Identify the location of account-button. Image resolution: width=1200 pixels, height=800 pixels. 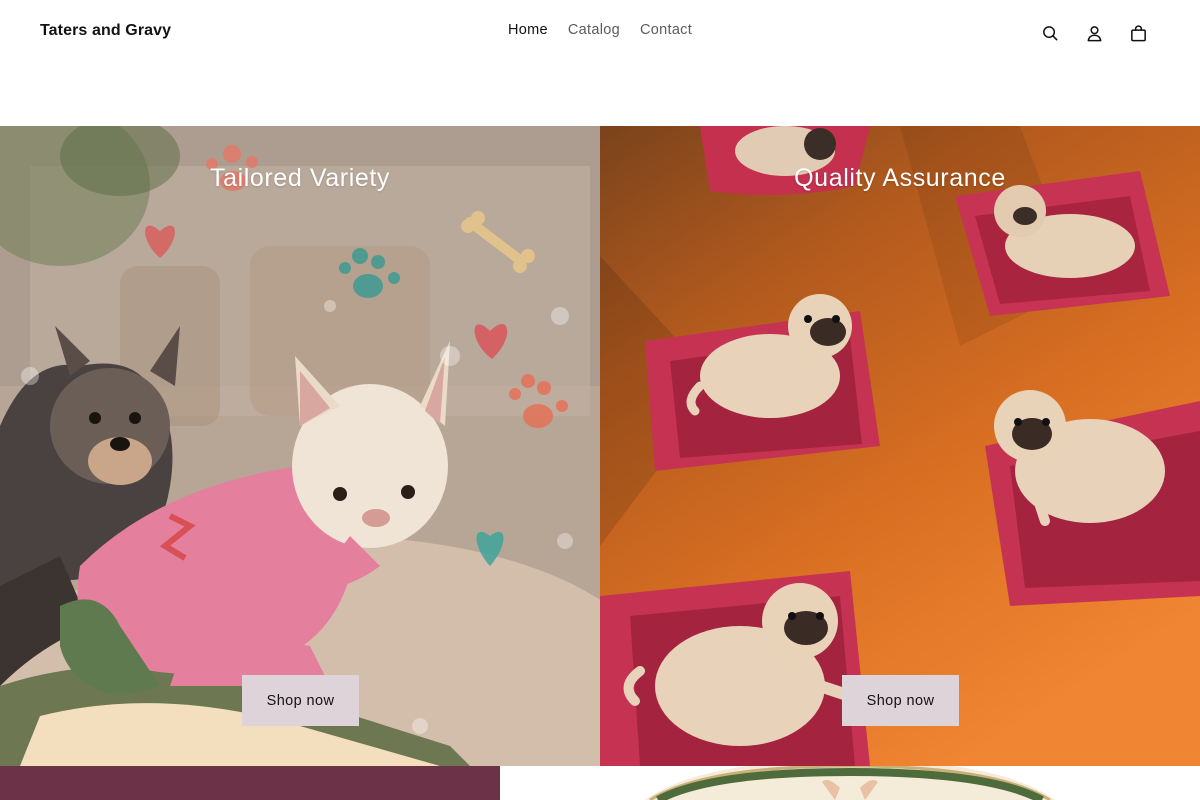
(1094, 33).